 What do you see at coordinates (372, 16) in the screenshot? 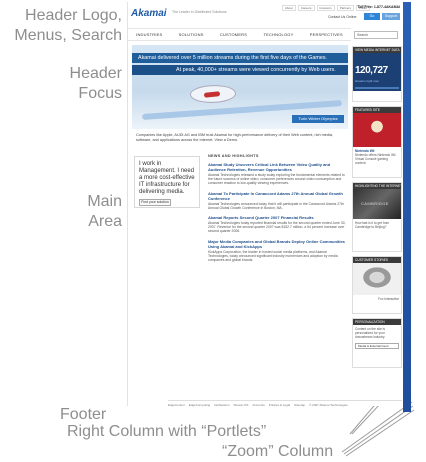
I see `go-button: Go` at bounding box center [372, 16].